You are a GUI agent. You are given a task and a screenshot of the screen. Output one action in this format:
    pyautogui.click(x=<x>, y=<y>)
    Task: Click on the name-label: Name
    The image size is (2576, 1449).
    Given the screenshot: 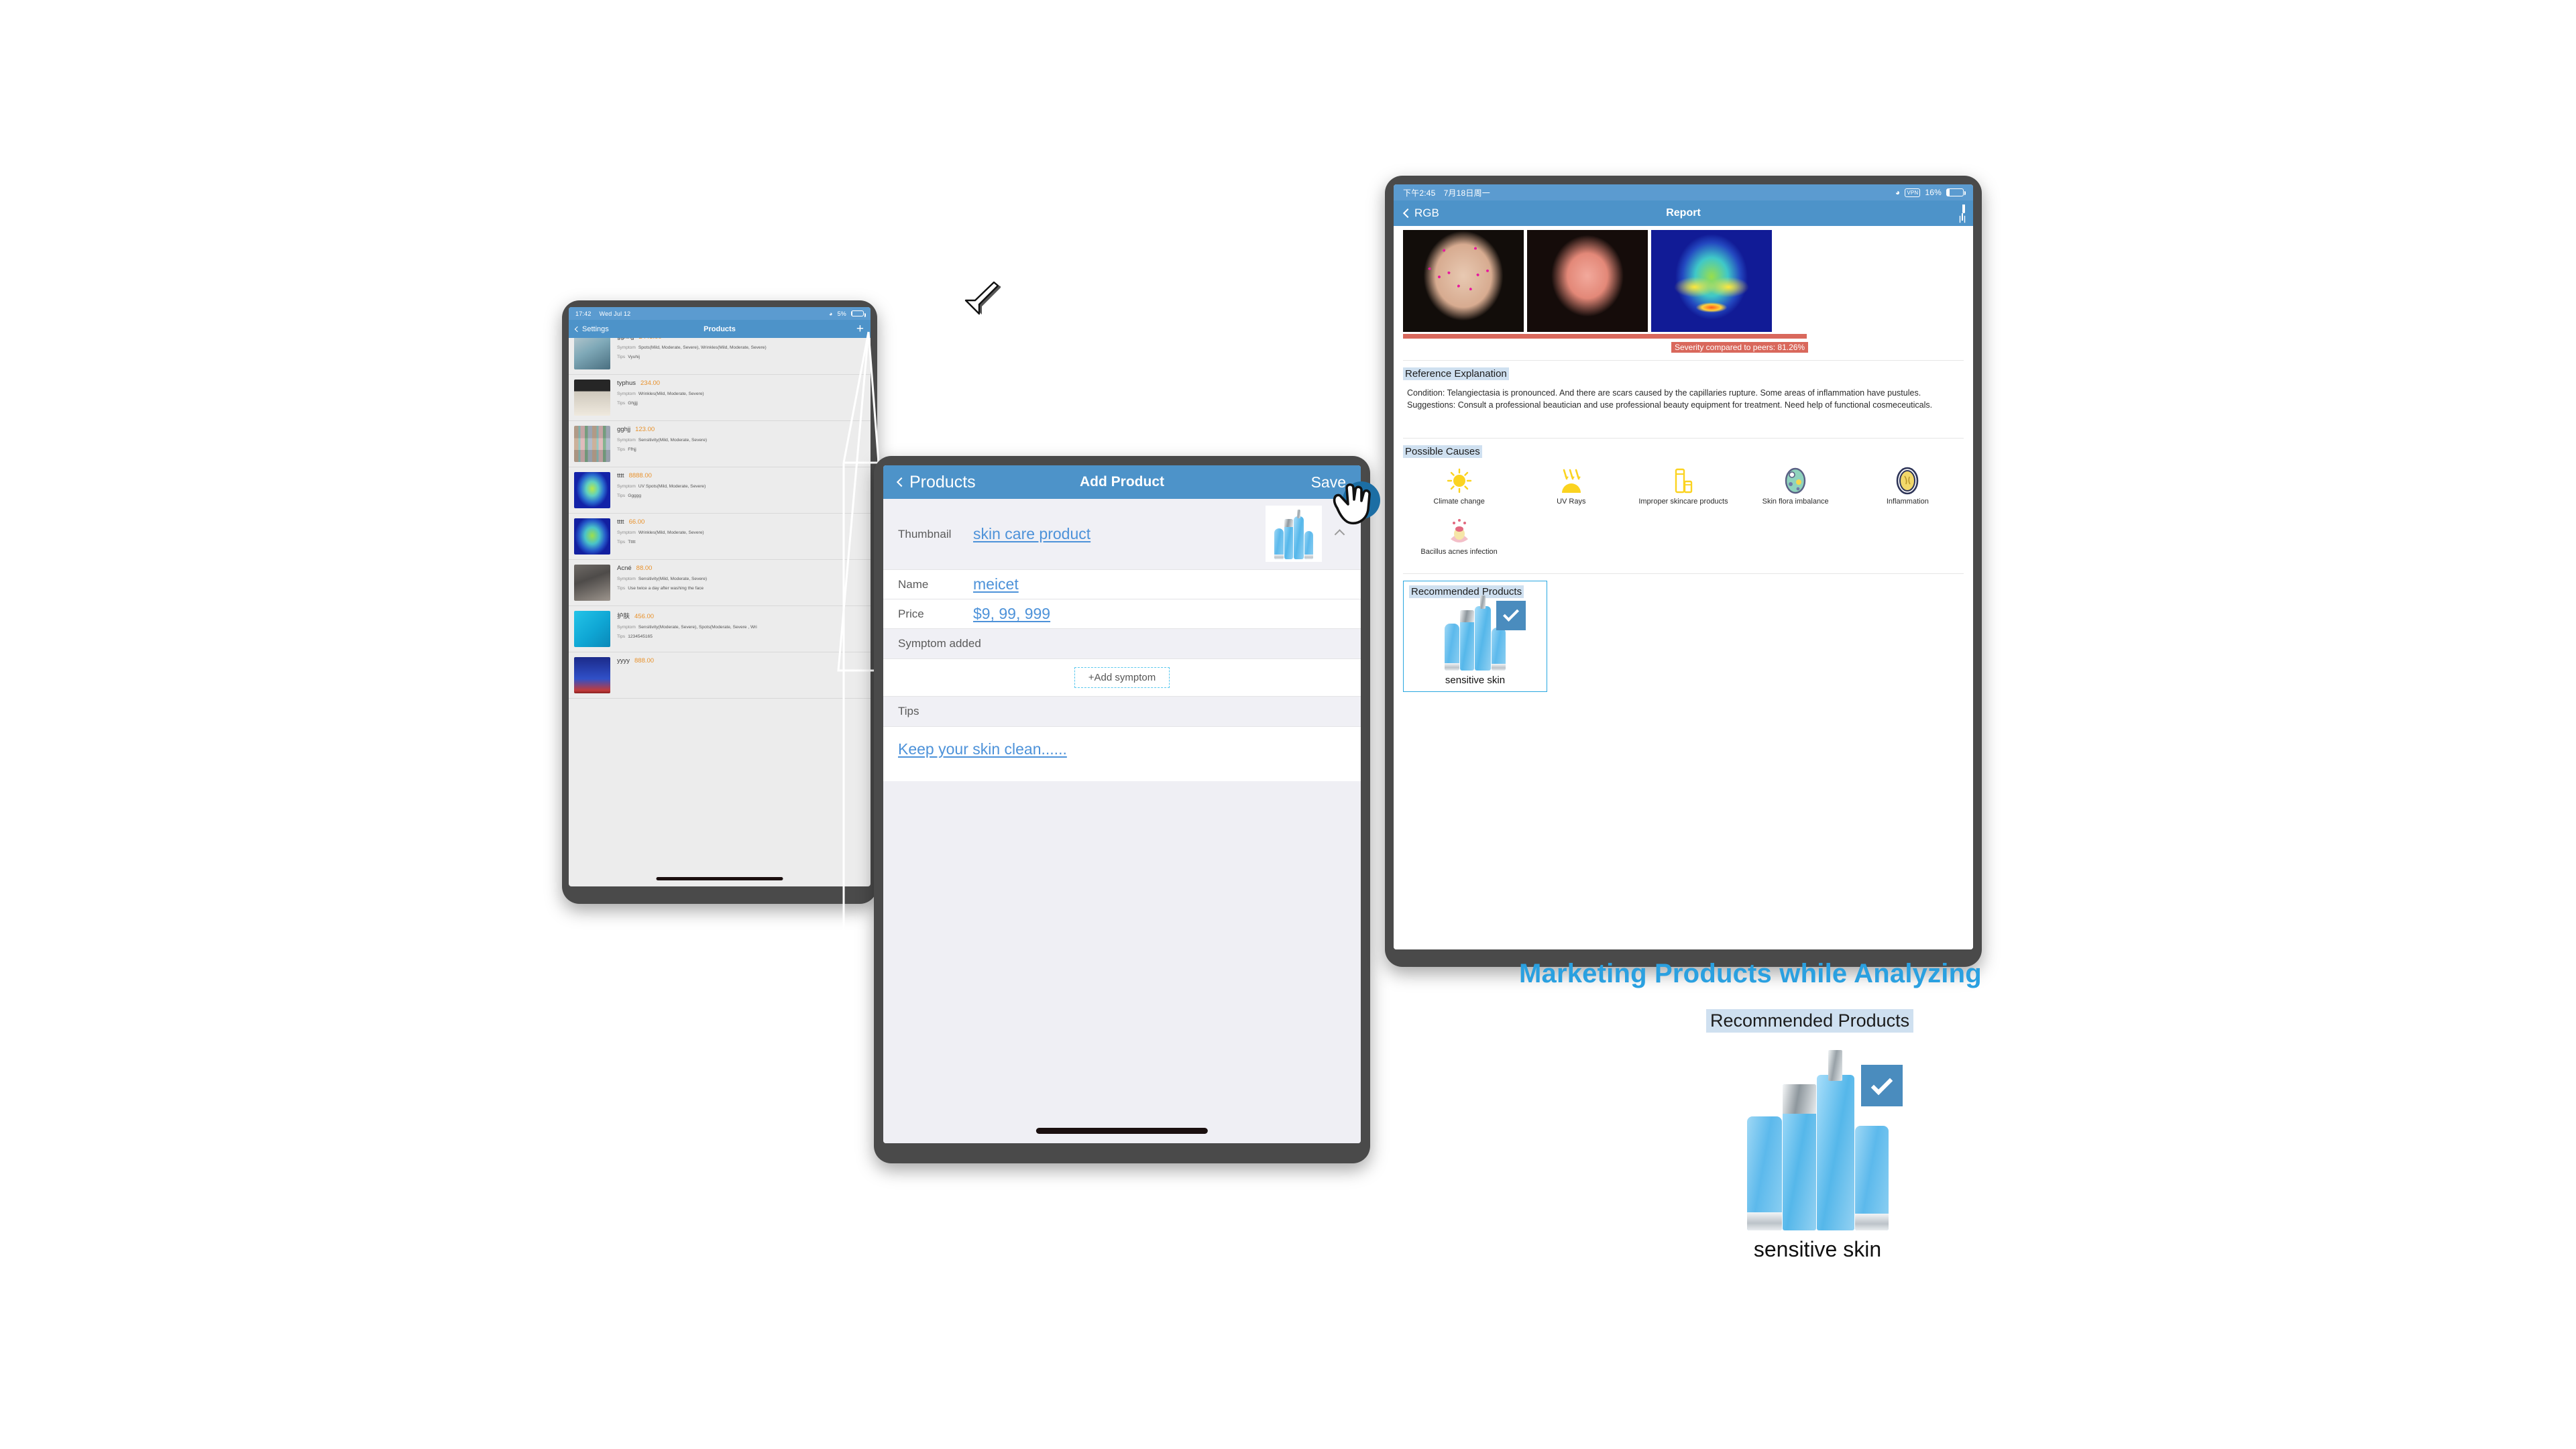 What is the action you would take?
    pyautogui.click(x=913, y=584)
    